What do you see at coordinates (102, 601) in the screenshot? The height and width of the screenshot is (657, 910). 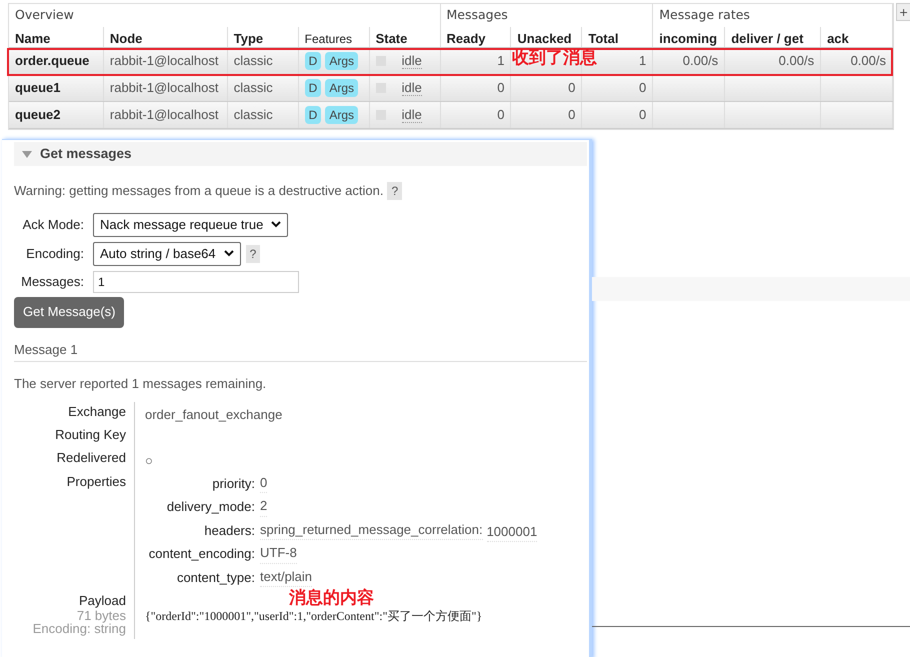 I see `detail-label: Payload` at bounding box center [102, 601].